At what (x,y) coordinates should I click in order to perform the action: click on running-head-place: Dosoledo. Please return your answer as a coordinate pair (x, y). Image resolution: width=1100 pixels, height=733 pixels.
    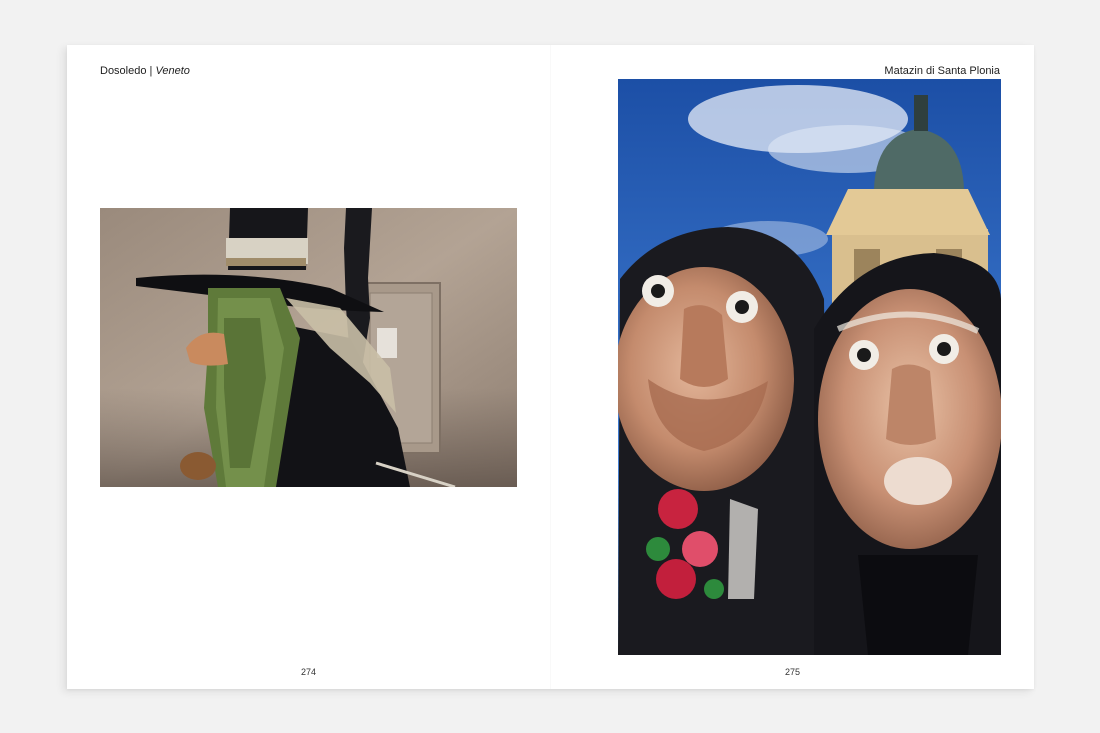
    Looking at the image, I should click on (123, 71).